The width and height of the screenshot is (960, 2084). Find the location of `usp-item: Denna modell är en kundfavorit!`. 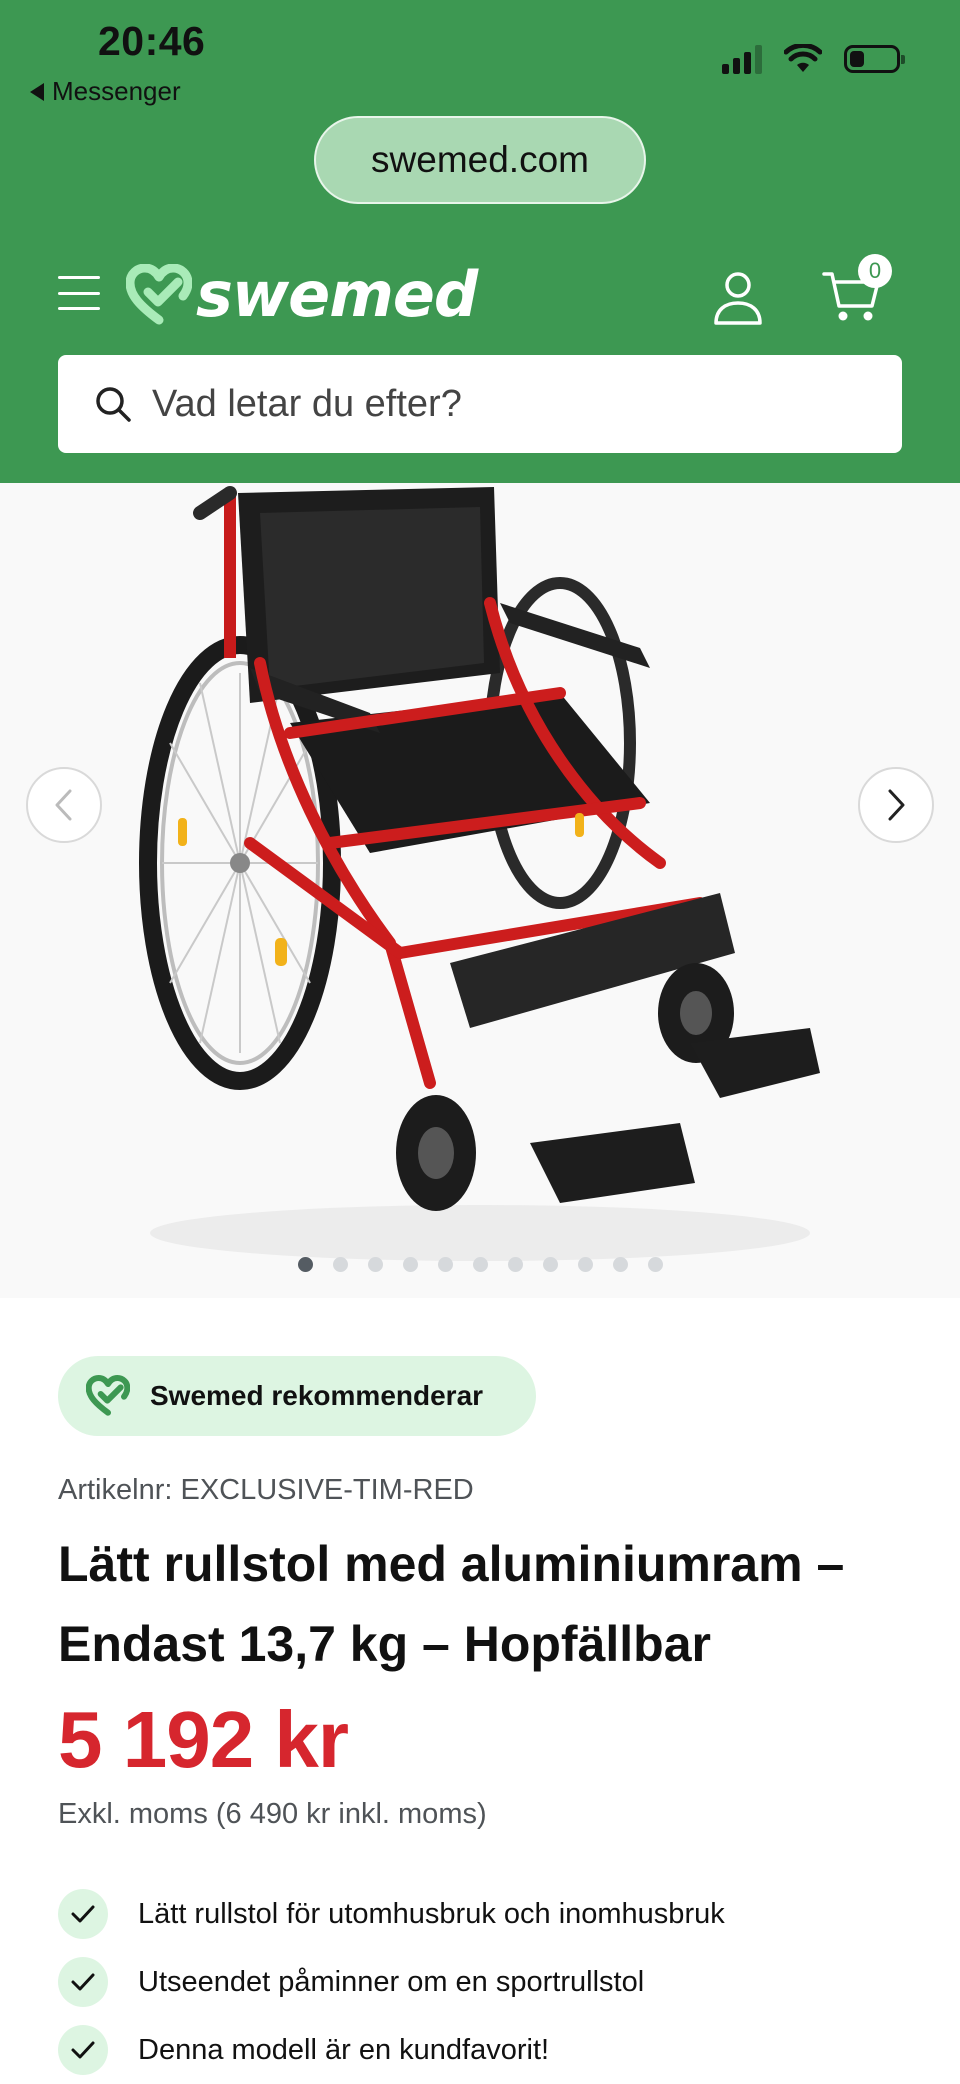

usp-item: Denna modell är en kundfavorit! is located at coordinates (498, 2050).